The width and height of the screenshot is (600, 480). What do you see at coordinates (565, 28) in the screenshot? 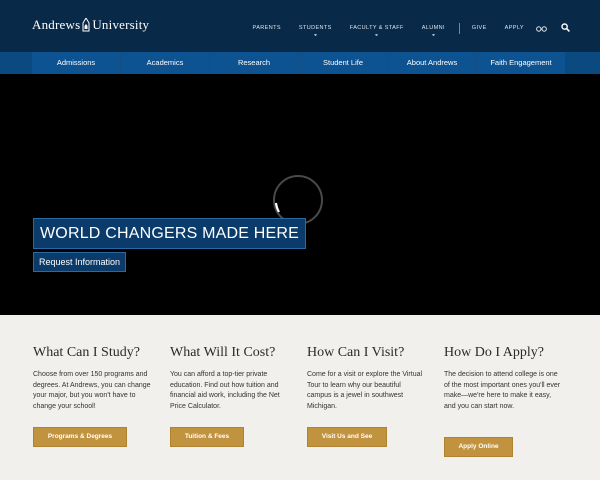
I see `search-icon` at bounding box center [565, 28].